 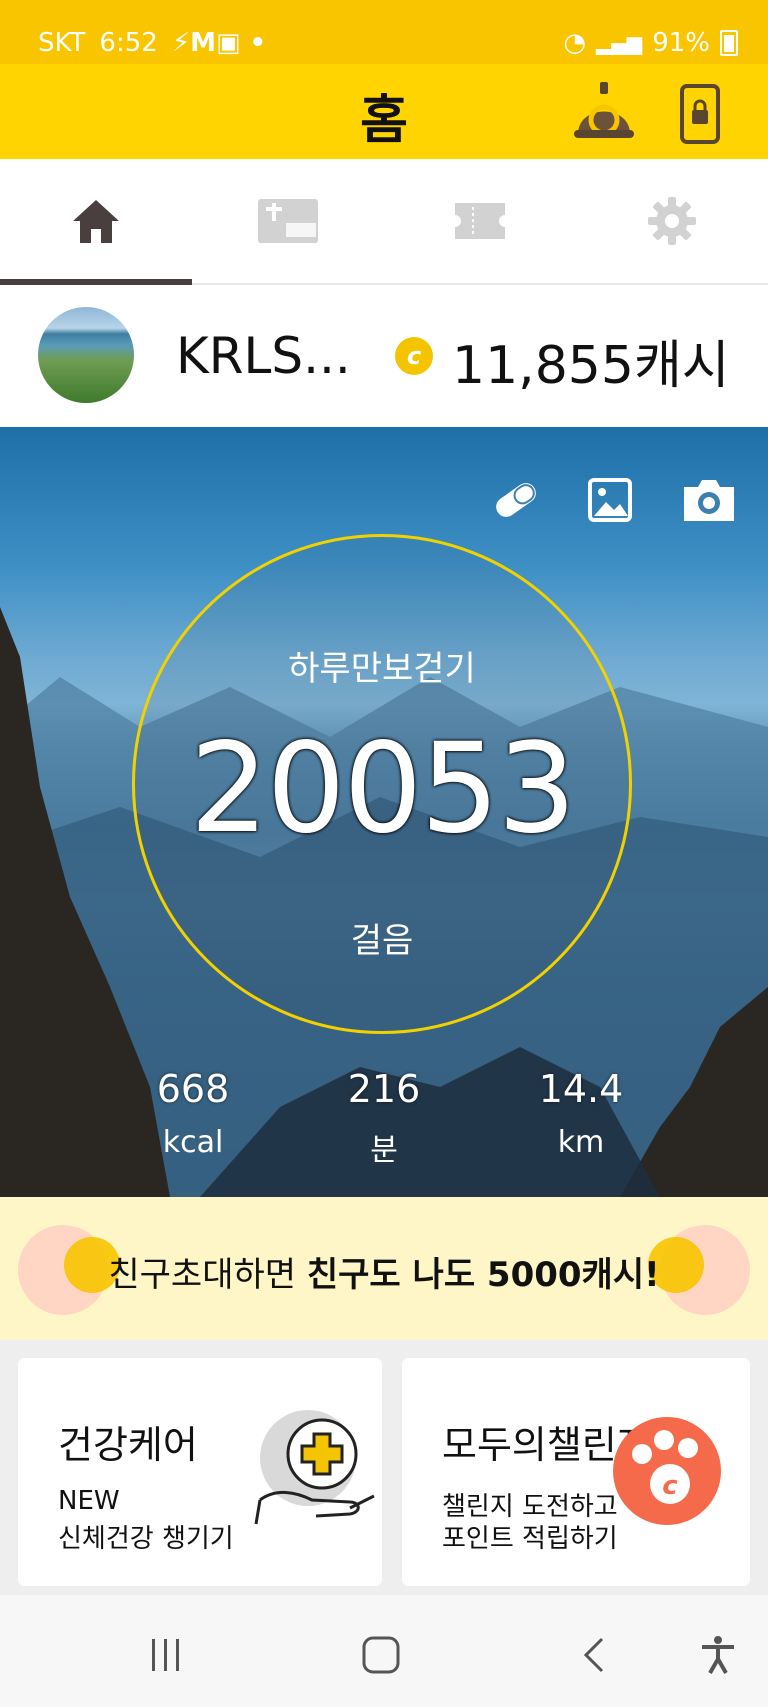 I want to click on health-plus-hand-icon, so click(x=314, y=1467).